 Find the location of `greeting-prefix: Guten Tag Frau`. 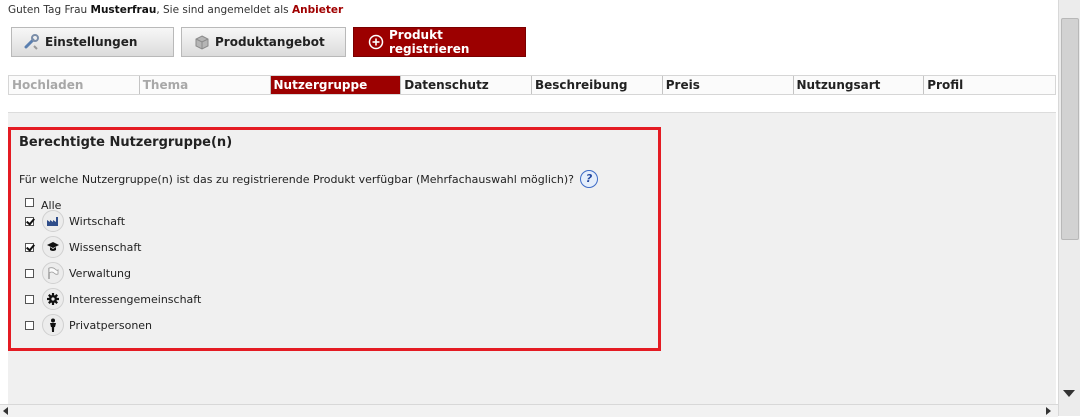

greeting-prefix: Guten Tag Frau is located at coordinates (49, 10).